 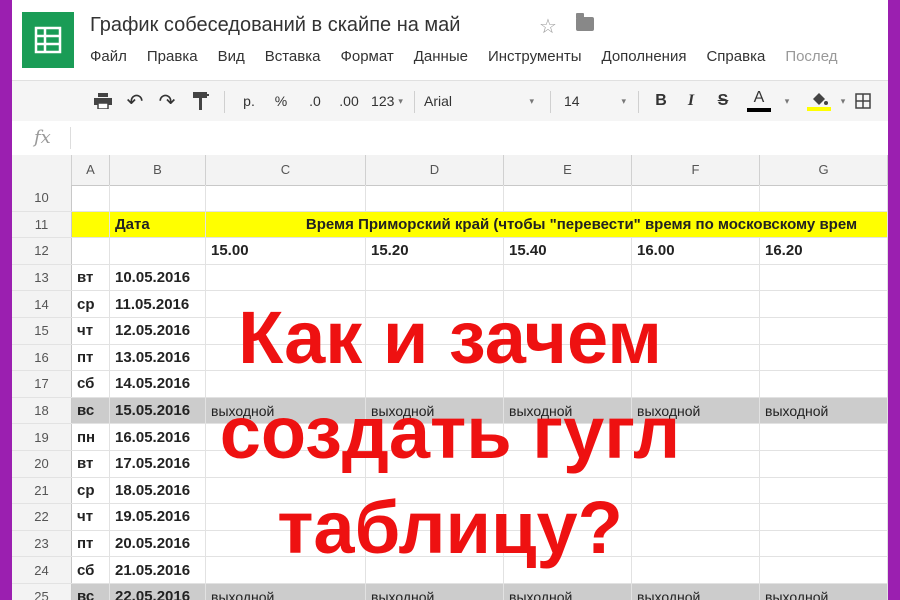 I want to click on folder-icon, so click(x=585, y=22).